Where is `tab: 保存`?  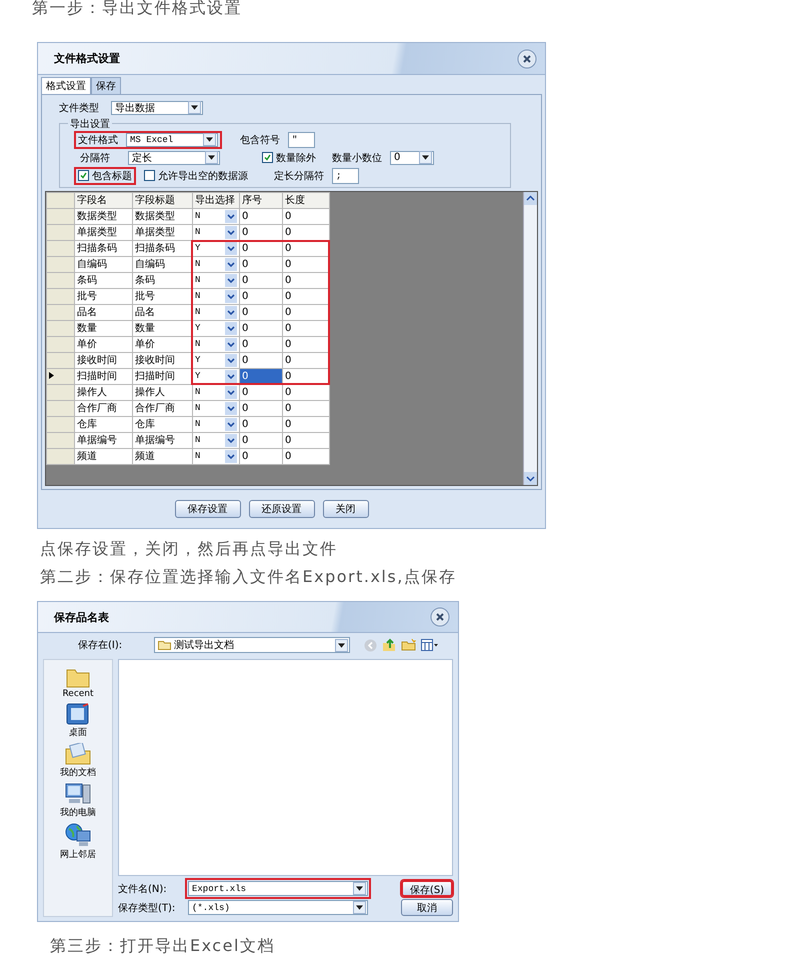 tab: 保存 is located at coordinates (106, 85).